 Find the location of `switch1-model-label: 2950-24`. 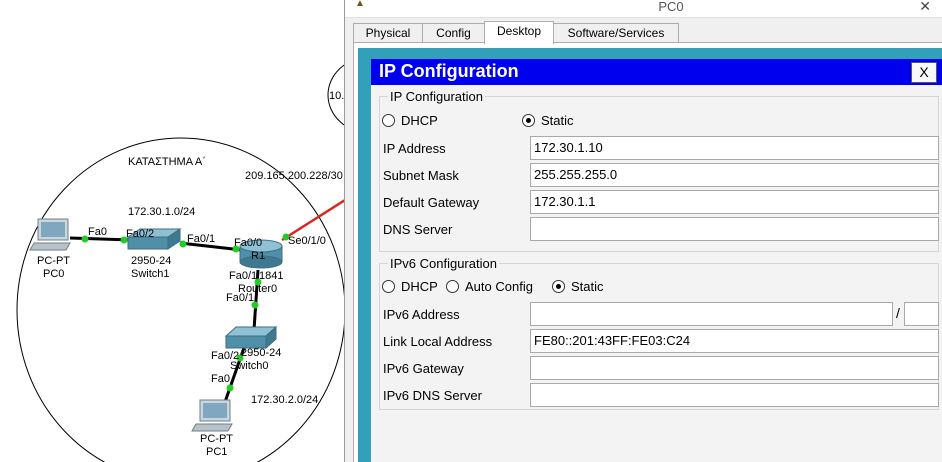

switch1-model-label: 2950-24 is located at coordinates (151, 261).